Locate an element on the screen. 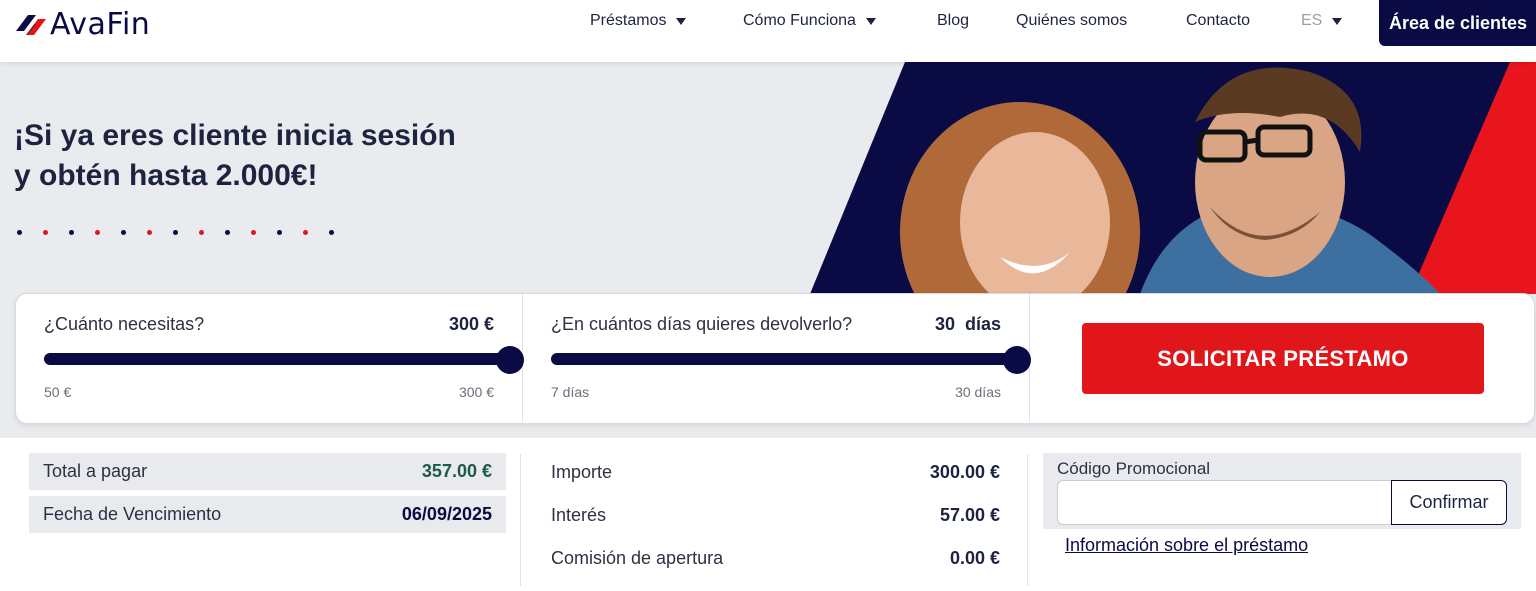  language-label: ES is located at coordinates (1312, 20).